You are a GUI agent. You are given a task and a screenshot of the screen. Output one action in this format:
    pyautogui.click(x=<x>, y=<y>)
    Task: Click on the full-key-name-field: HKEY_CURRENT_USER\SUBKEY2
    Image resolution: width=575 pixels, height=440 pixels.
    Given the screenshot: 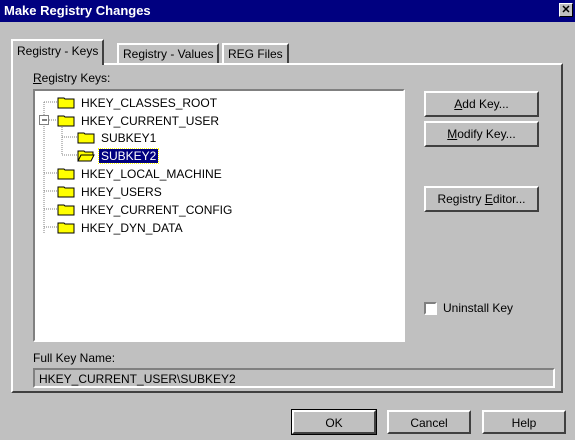 What is the action you would take?
    pyautogui.click(x=294, y=378)
    